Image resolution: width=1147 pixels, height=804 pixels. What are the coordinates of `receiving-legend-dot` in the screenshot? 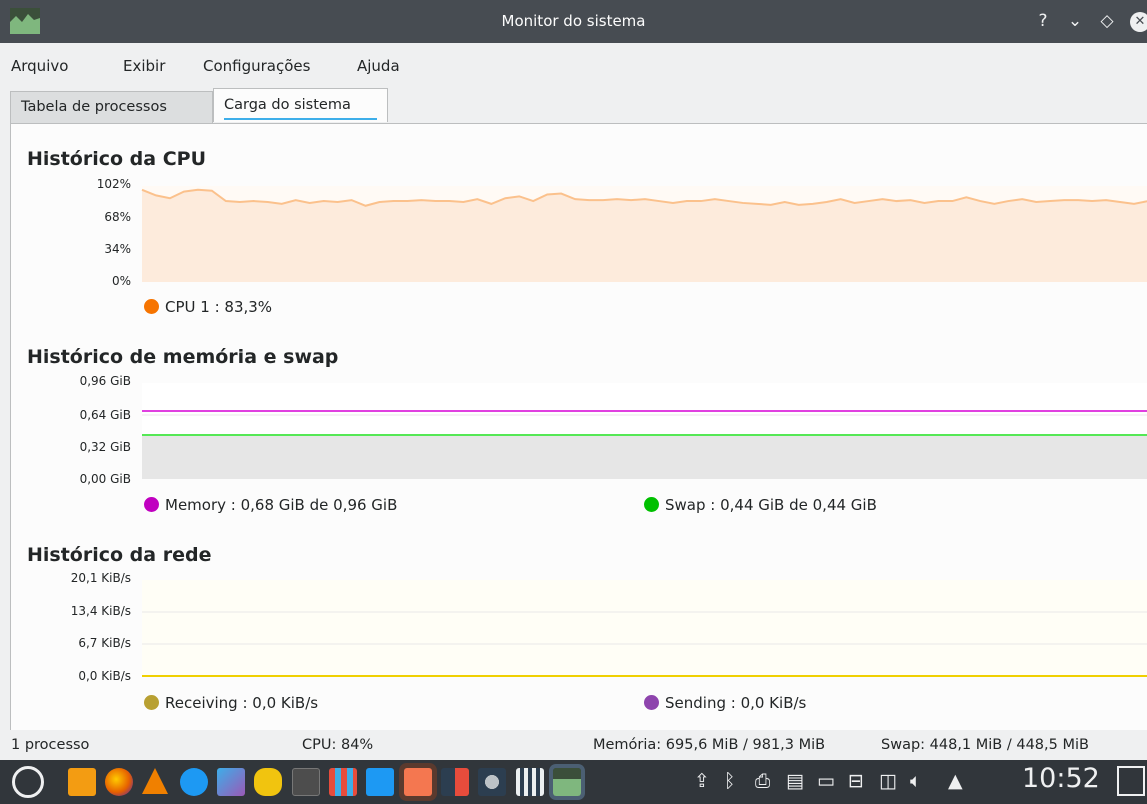 It's located at (151, 702).